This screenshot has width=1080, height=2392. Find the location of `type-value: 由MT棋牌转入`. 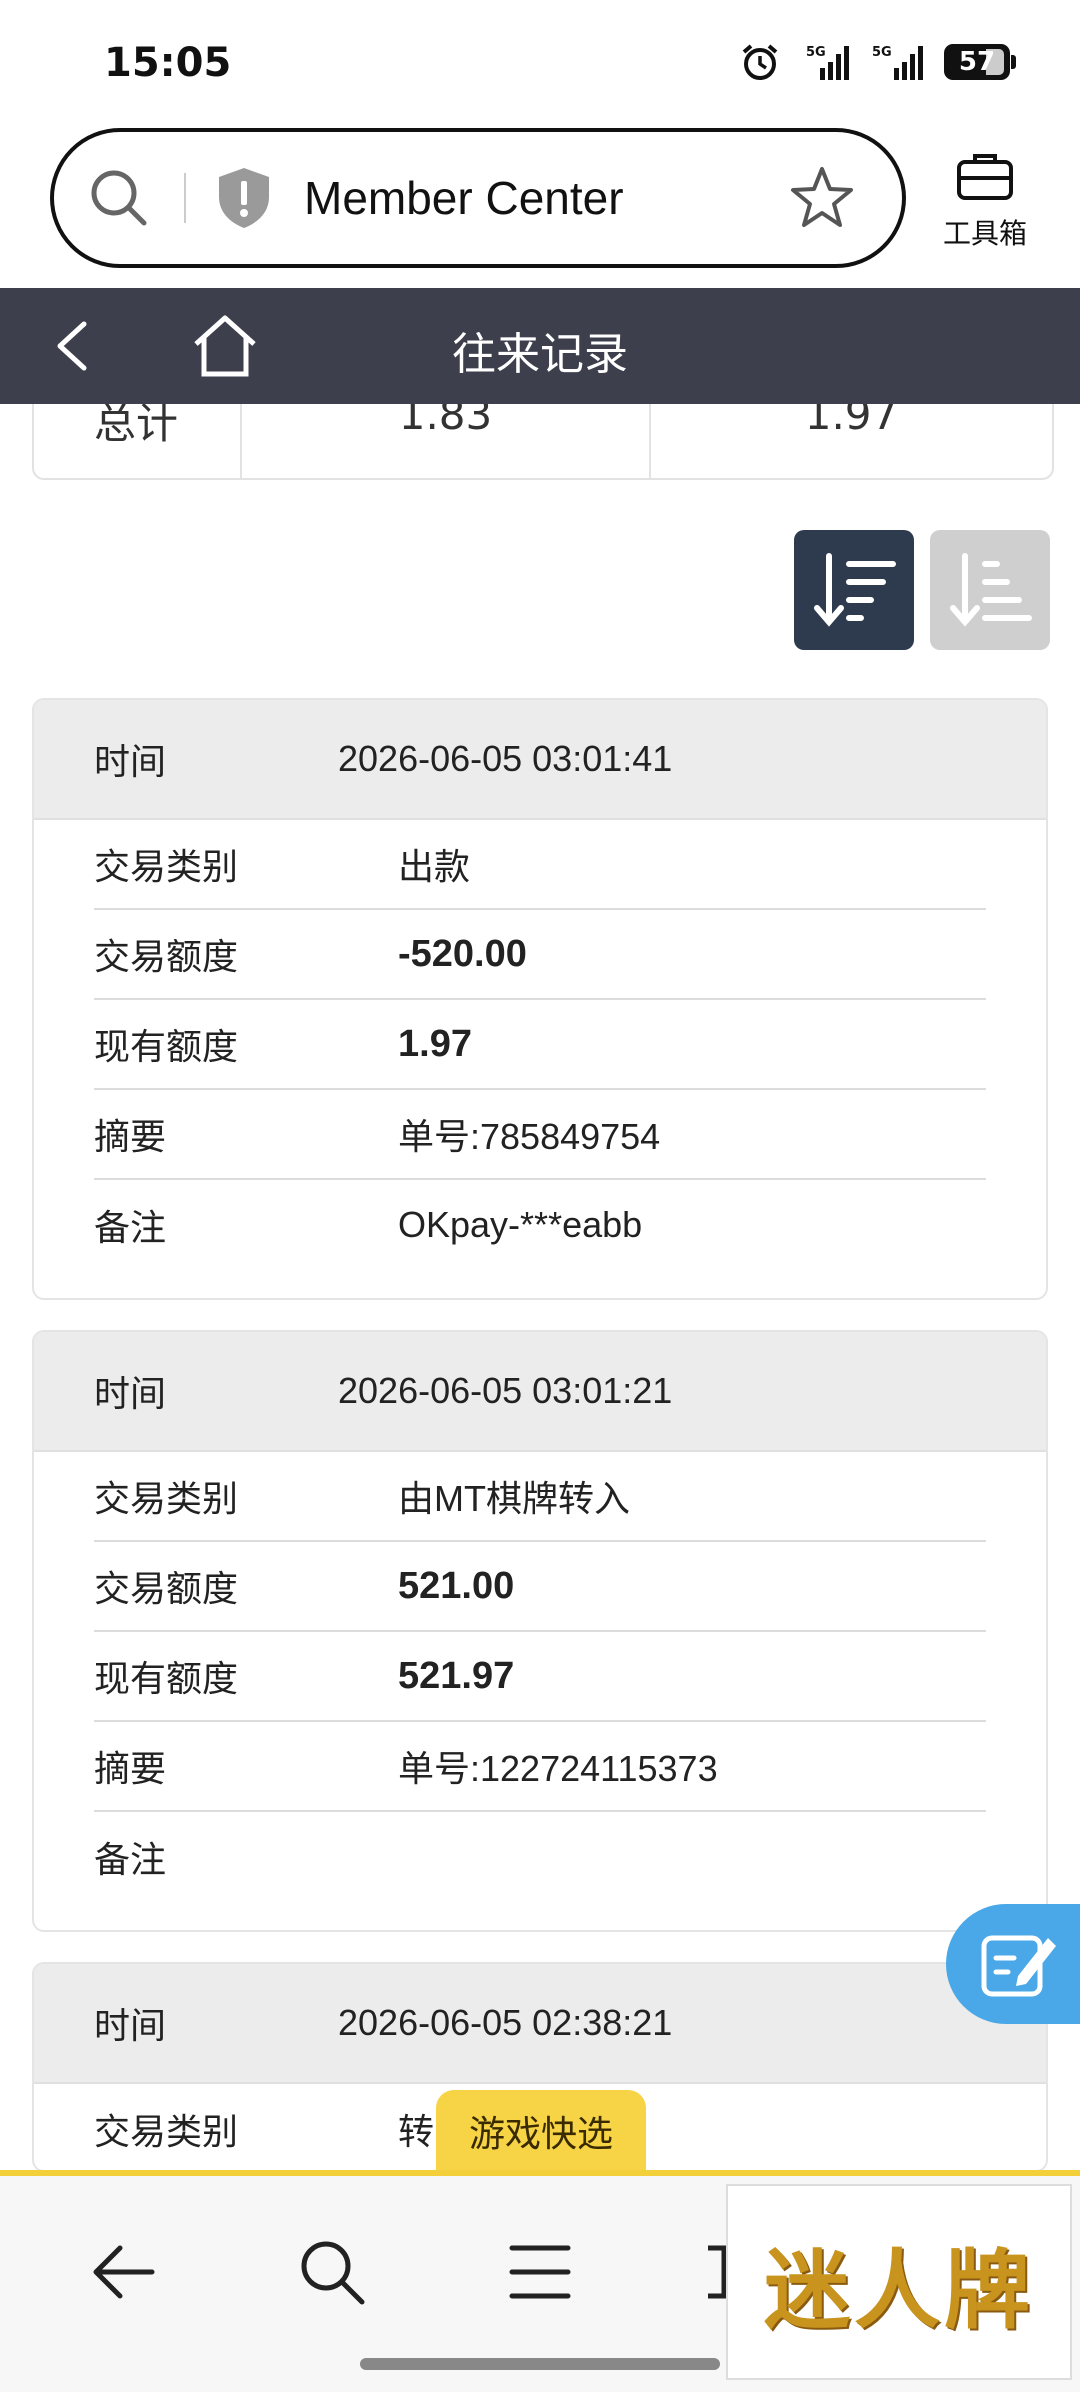

type-value: 由MT棋牌转入 is located at coordinates (514, 1498).